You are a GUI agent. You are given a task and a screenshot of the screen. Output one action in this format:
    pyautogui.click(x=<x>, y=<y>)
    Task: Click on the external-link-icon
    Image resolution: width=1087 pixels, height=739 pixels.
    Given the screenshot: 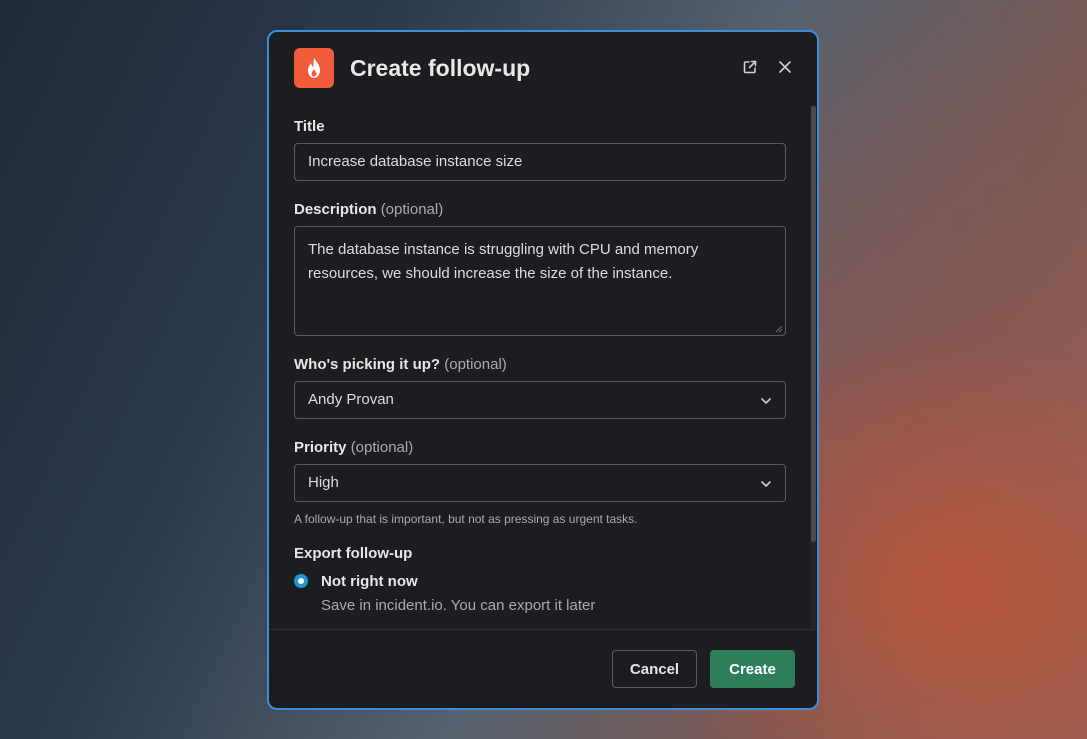 What is the action you would take?
    pyautogui.click(x=750, y=67)
    